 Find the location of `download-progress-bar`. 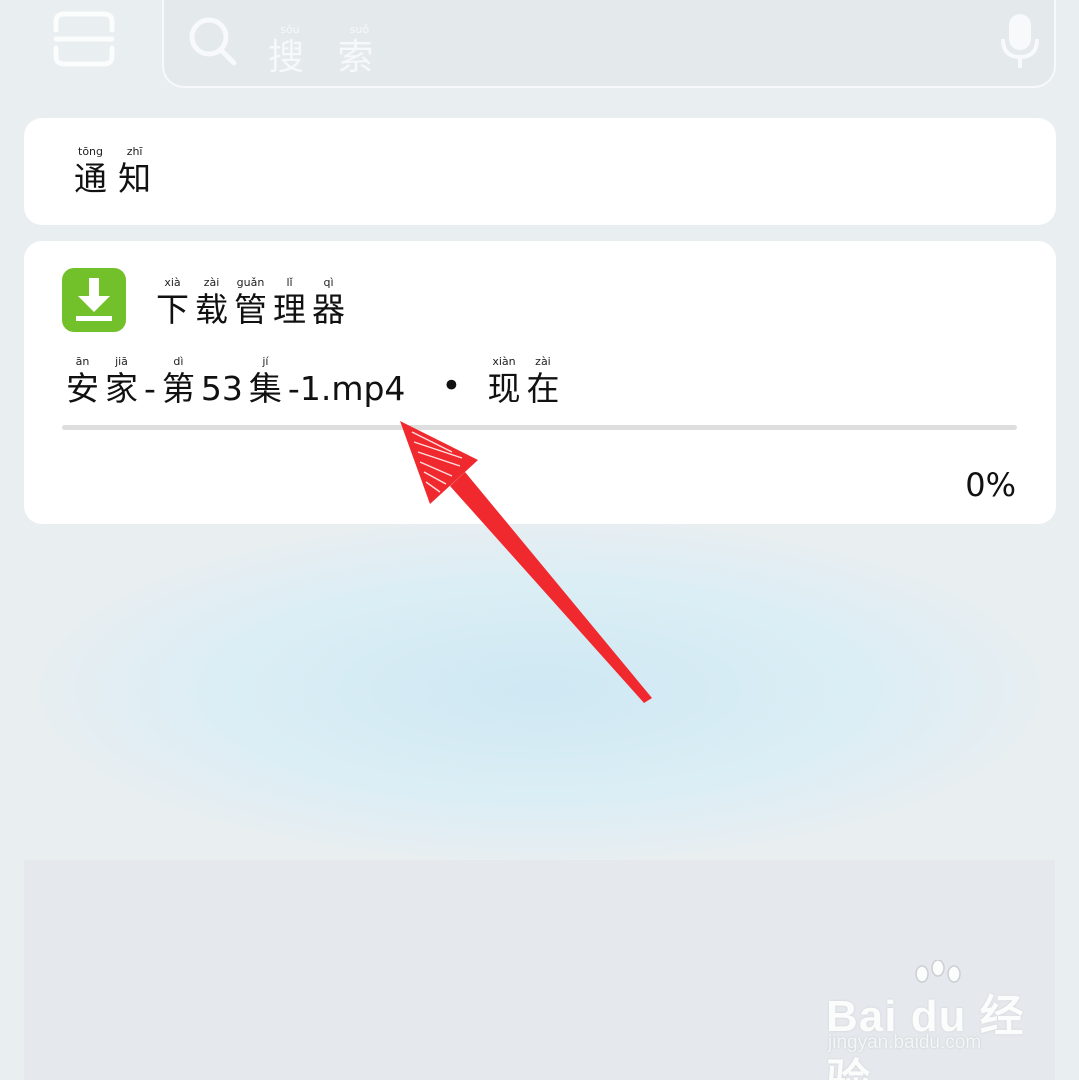

download-progress-bar is located at coordinates (539, 427).